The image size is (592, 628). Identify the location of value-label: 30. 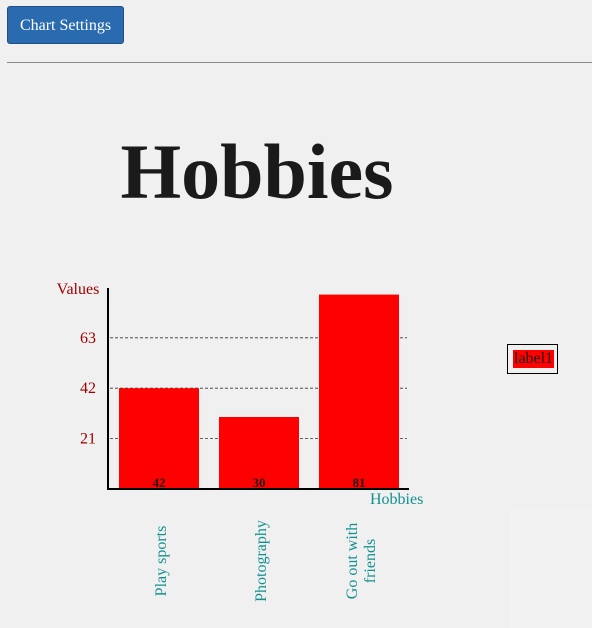
(259, 482).